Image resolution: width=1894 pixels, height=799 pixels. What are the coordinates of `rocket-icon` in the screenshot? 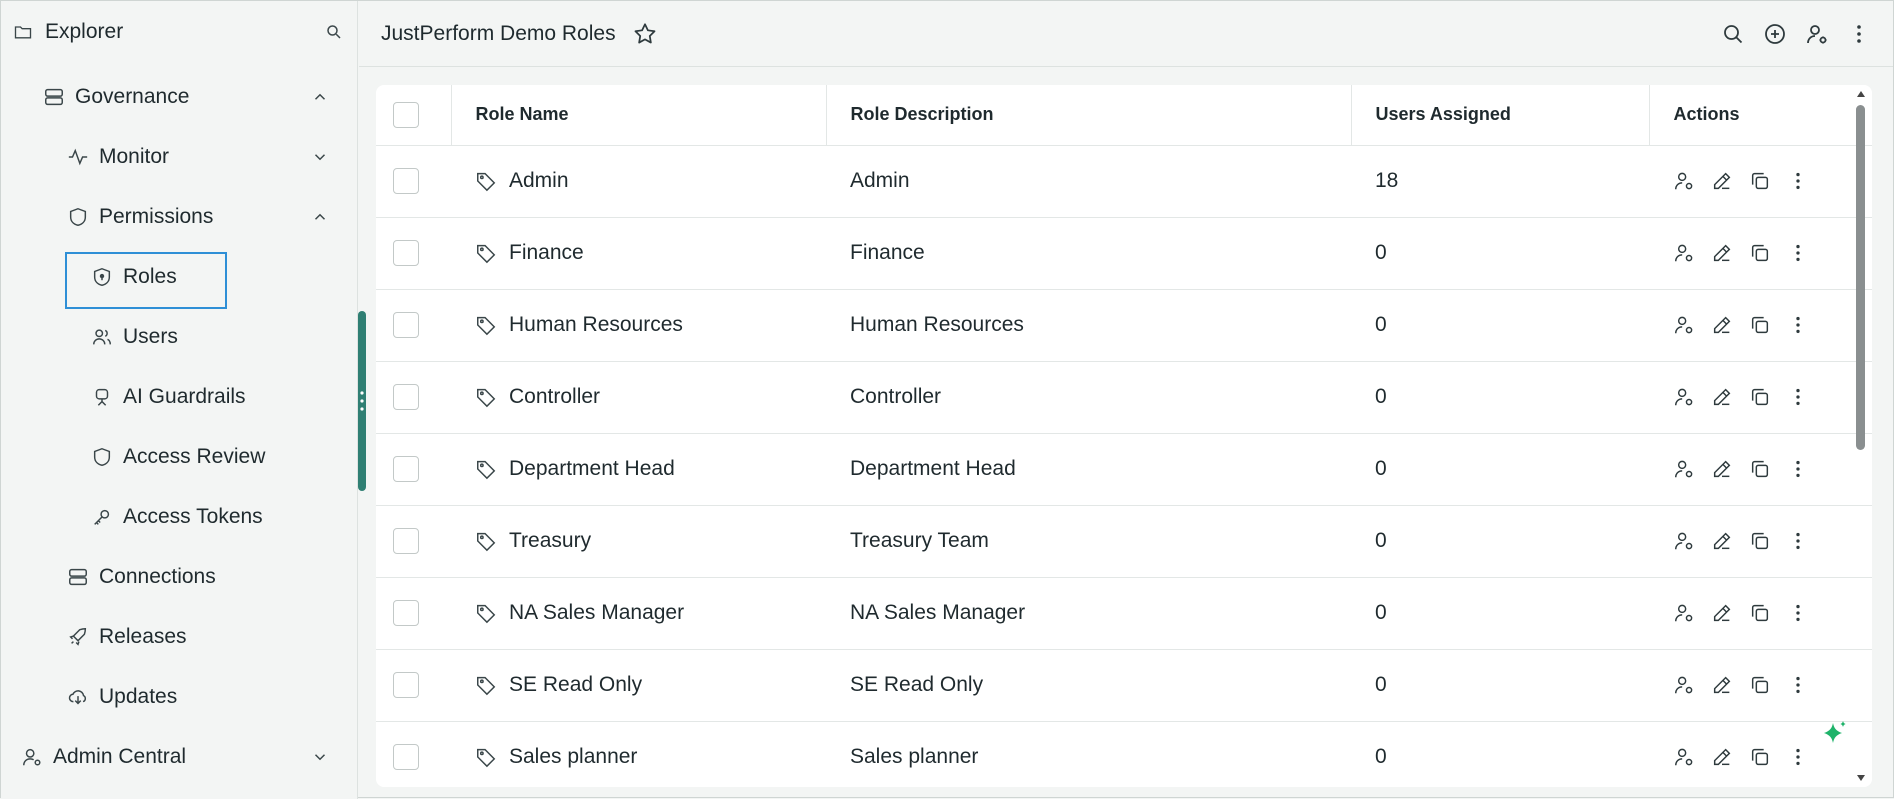 It's located at (78, 637).